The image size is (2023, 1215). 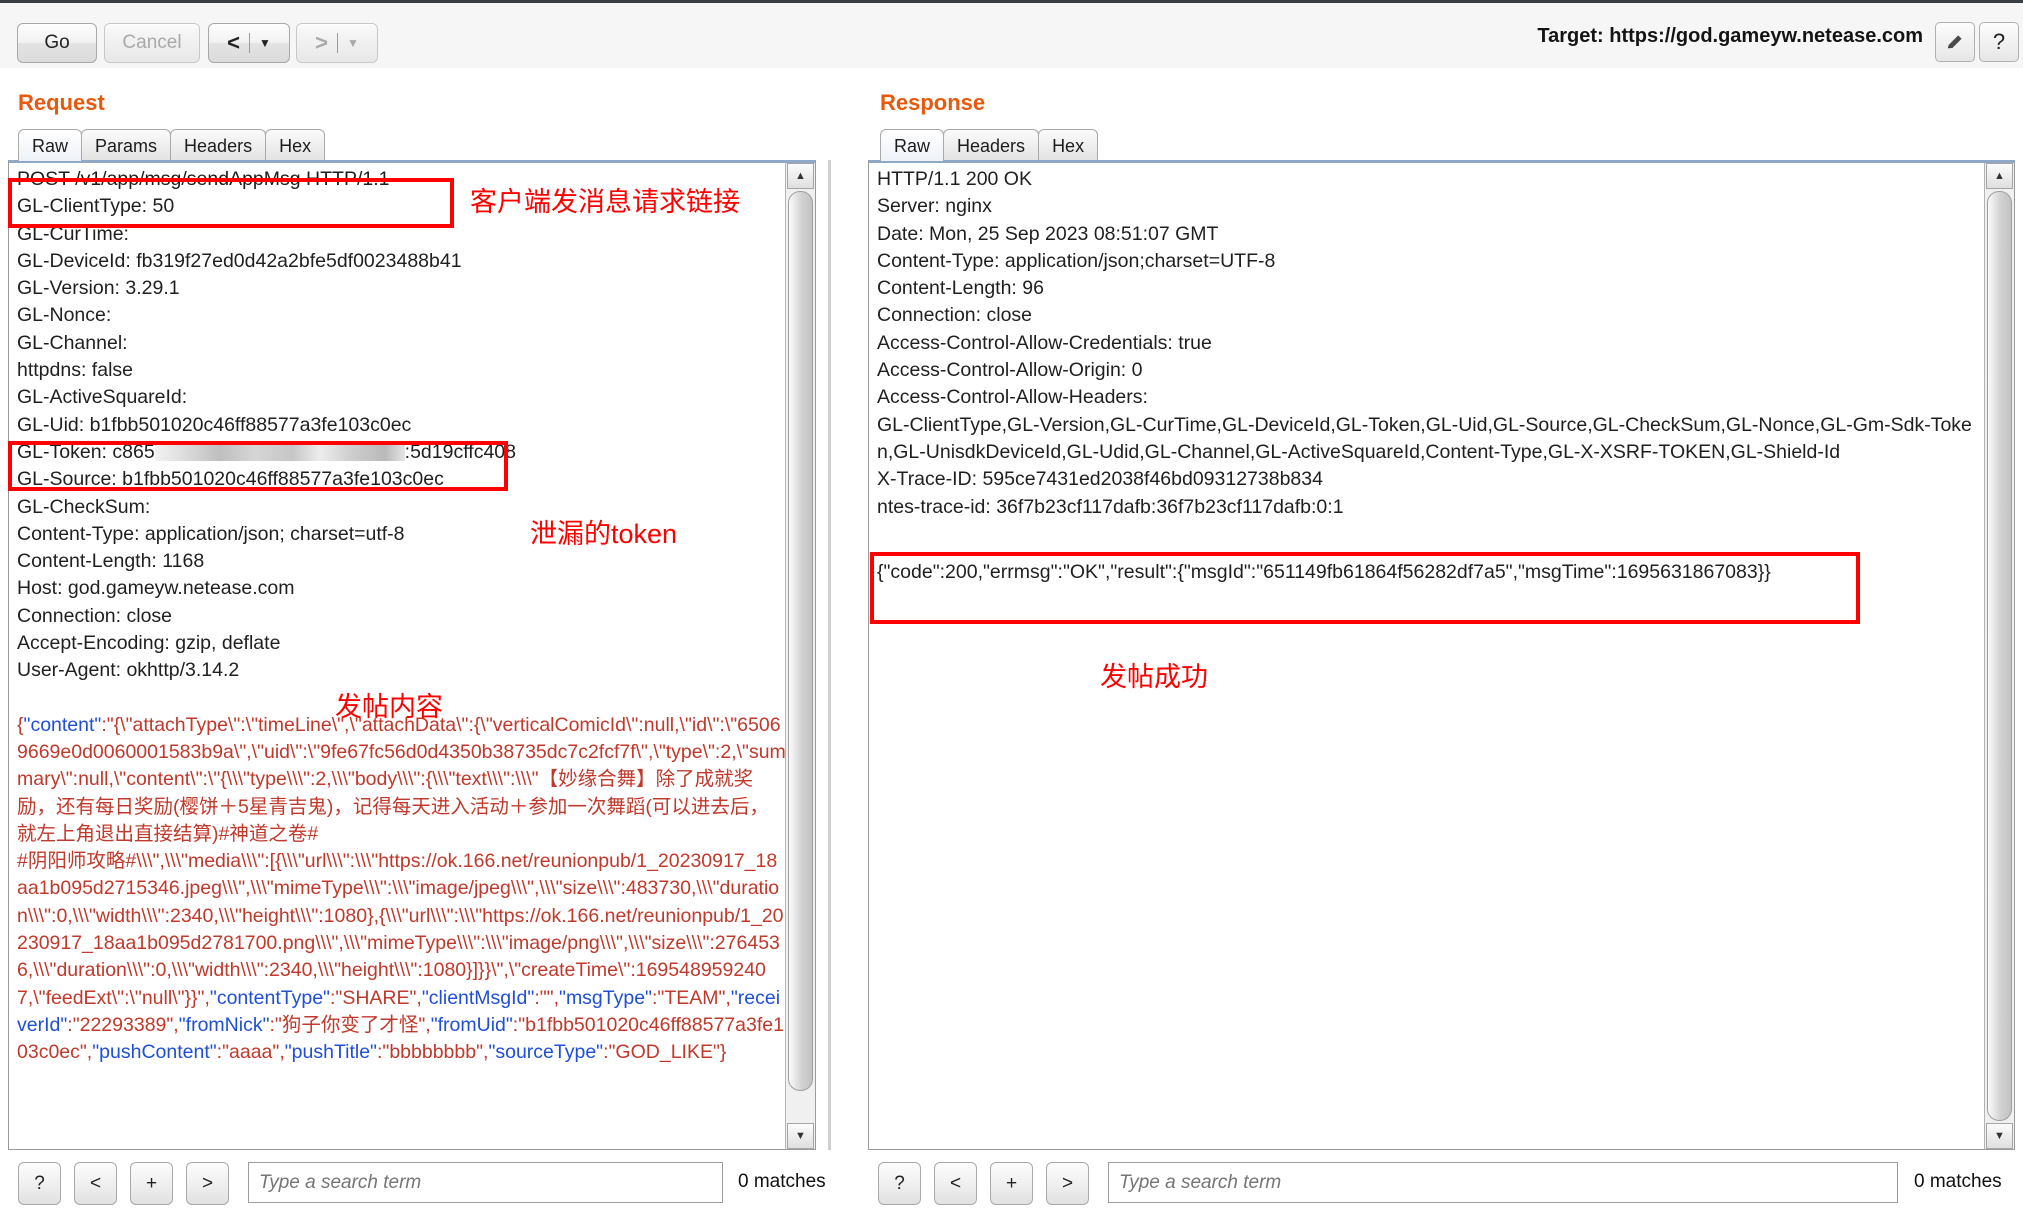 I want to click on status-line: HTTP/1.1 200 OK, so click(x=954, y=179).